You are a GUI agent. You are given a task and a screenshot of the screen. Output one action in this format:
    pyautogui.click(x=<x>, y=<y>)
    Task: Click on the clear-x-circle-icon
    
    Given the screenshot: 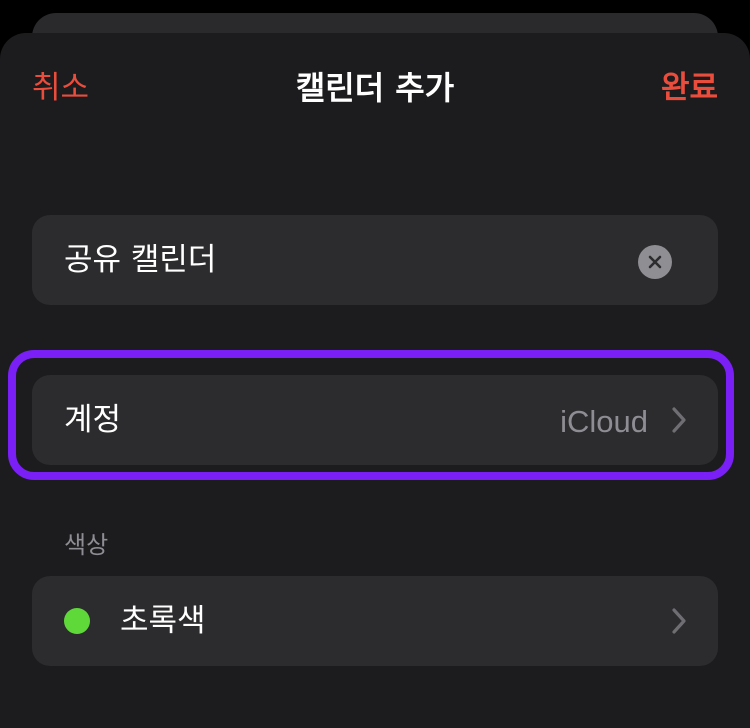 What is the action you would take?
    pyautogui.click(x=655, y=262)
    